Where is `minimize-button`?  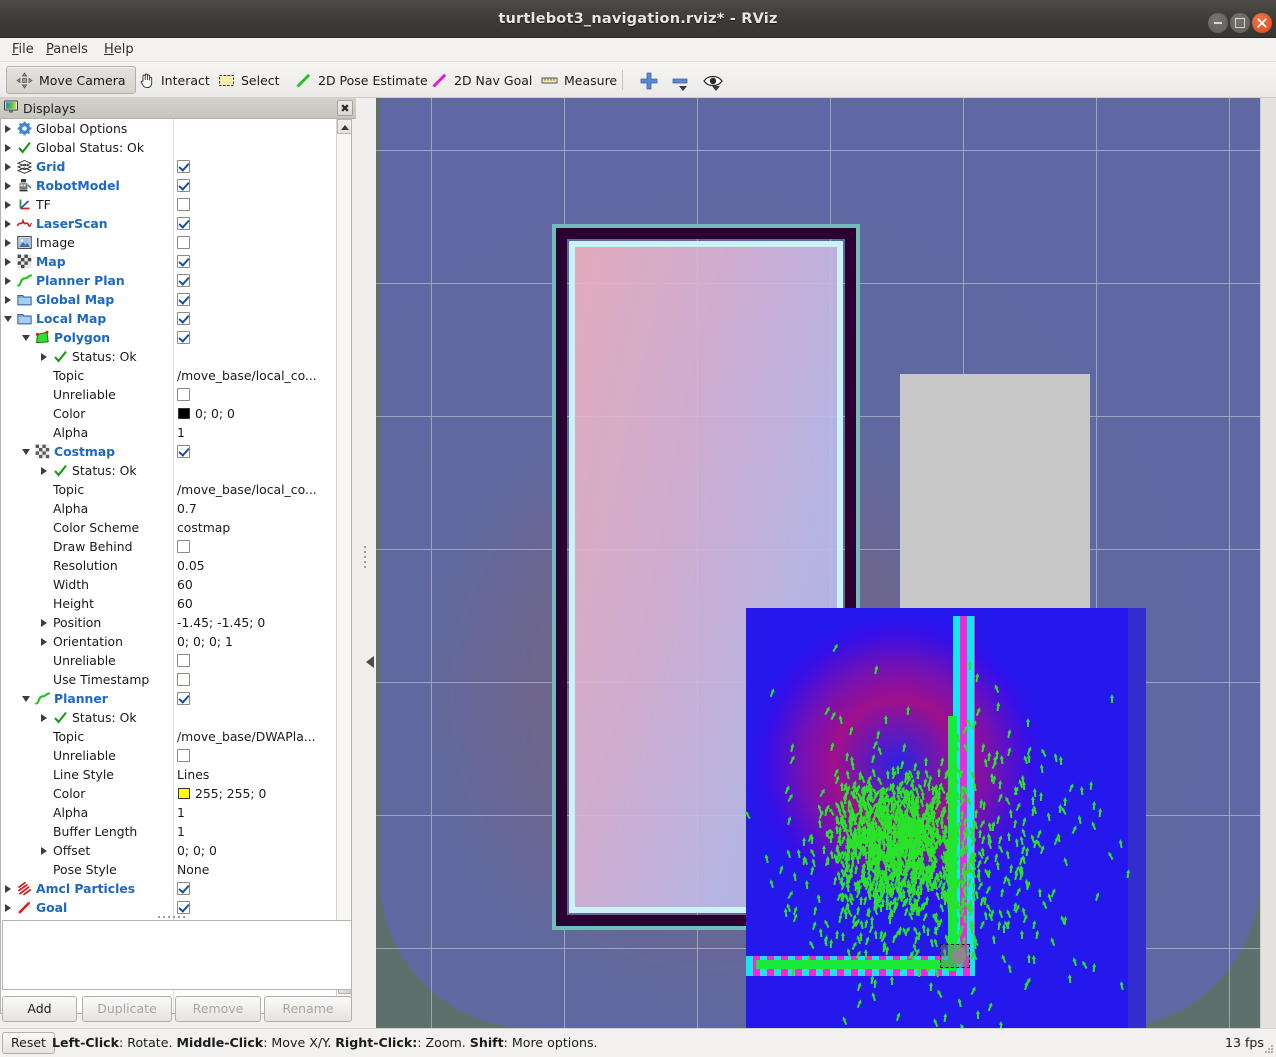 minimize-button is located at coordinates (1218, 23).